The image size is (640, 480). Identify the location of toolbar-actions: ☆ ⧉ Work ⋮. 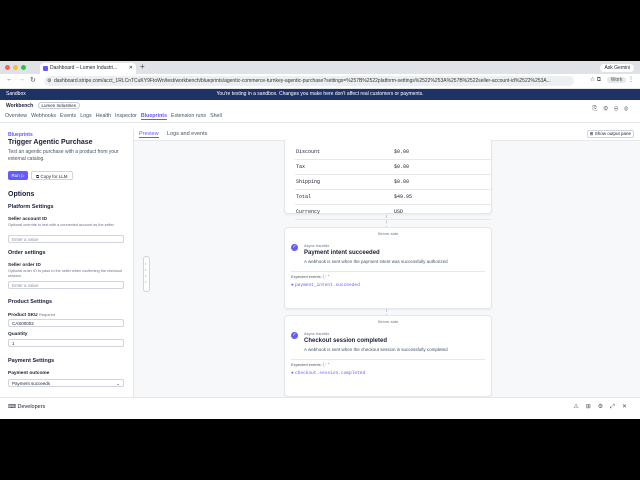
(612, 80).